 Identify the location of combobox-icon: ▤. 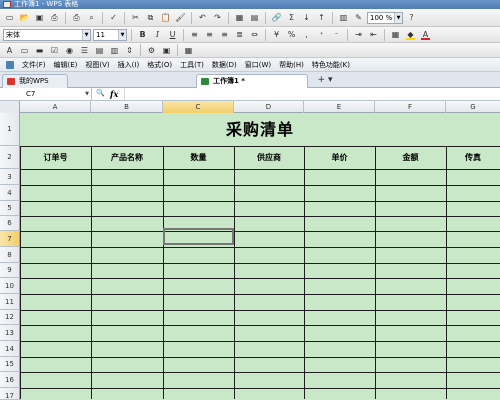
(99, 50).